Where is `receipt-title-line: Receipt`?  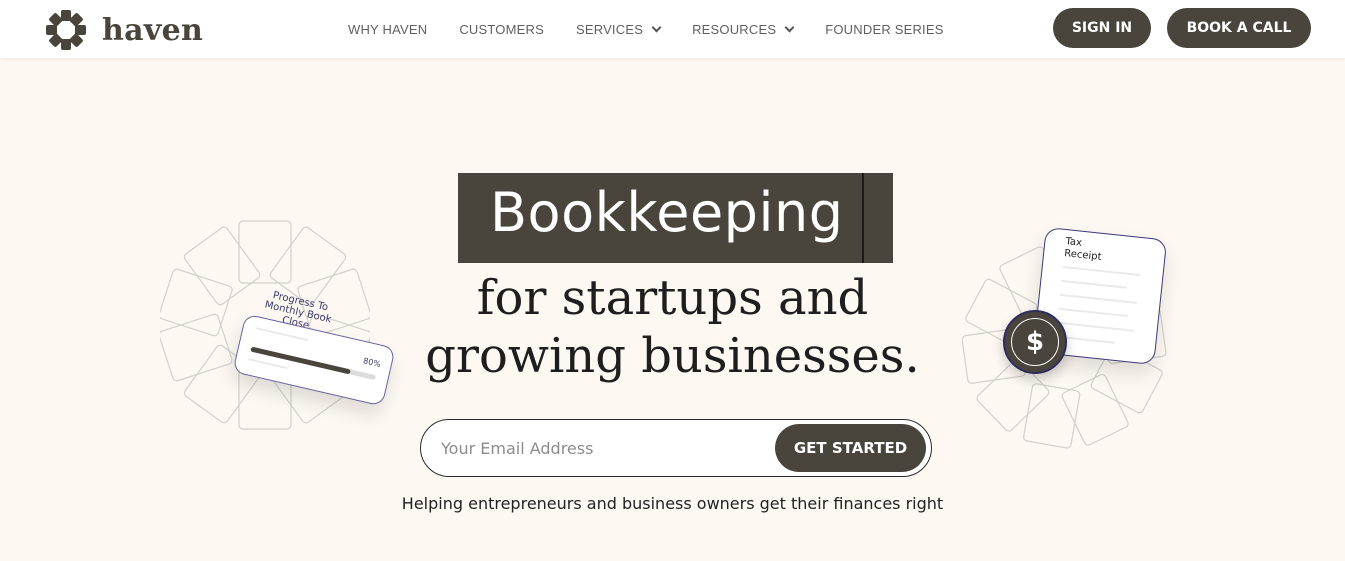 receipt-title-line: Receipt is located at coordinates (1082, 255).